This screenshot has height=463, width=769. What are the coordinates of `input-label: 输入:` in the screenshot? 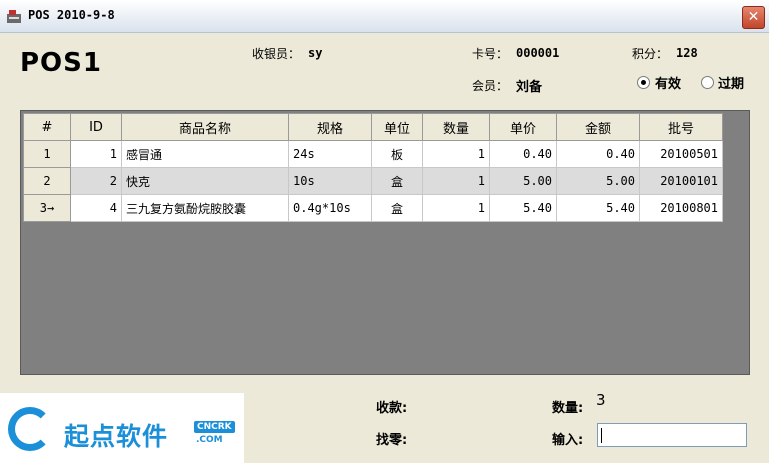 It's located at (568, 440).